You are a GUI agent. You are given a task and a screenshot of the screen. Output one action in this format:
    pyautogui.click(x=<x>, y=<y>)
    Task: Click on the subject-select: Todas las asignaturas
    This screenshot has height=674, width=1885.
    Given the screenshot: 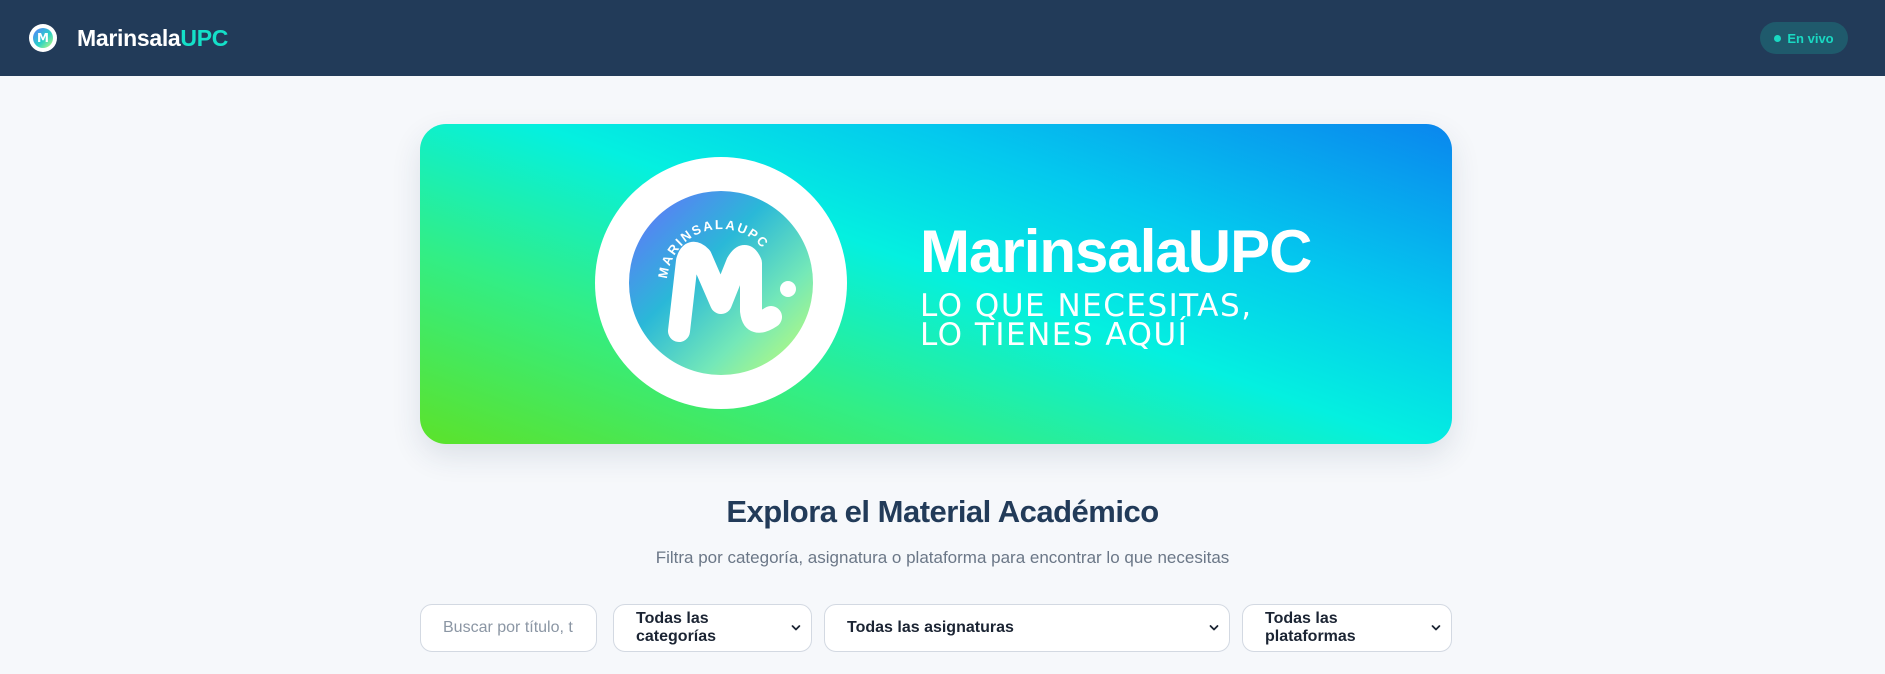 What is the action you would take?
    pyautogui.click(x=1027, y=628)
    